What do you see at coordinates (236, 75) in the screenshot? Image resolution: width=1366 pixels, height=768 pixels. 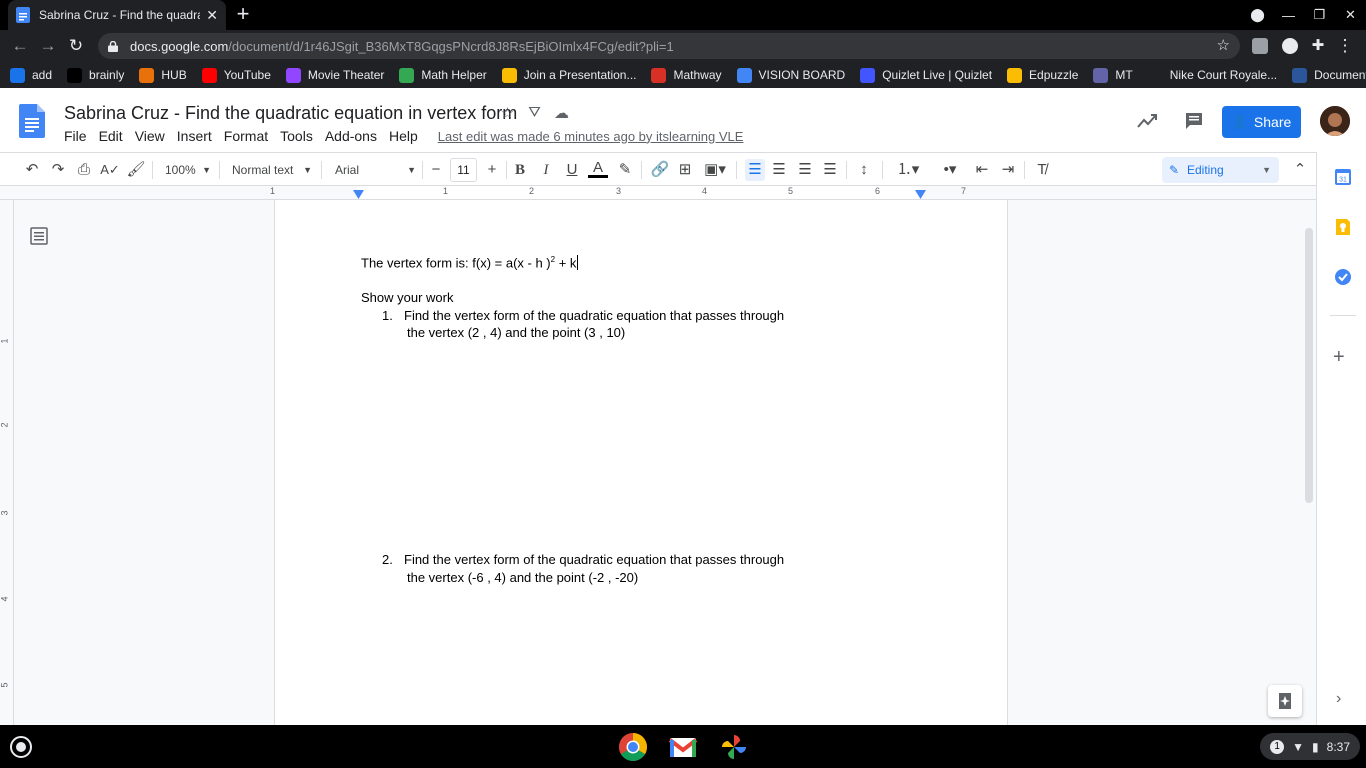 I see `bookmark-item: YouTube` at bounding box center [236, 75].